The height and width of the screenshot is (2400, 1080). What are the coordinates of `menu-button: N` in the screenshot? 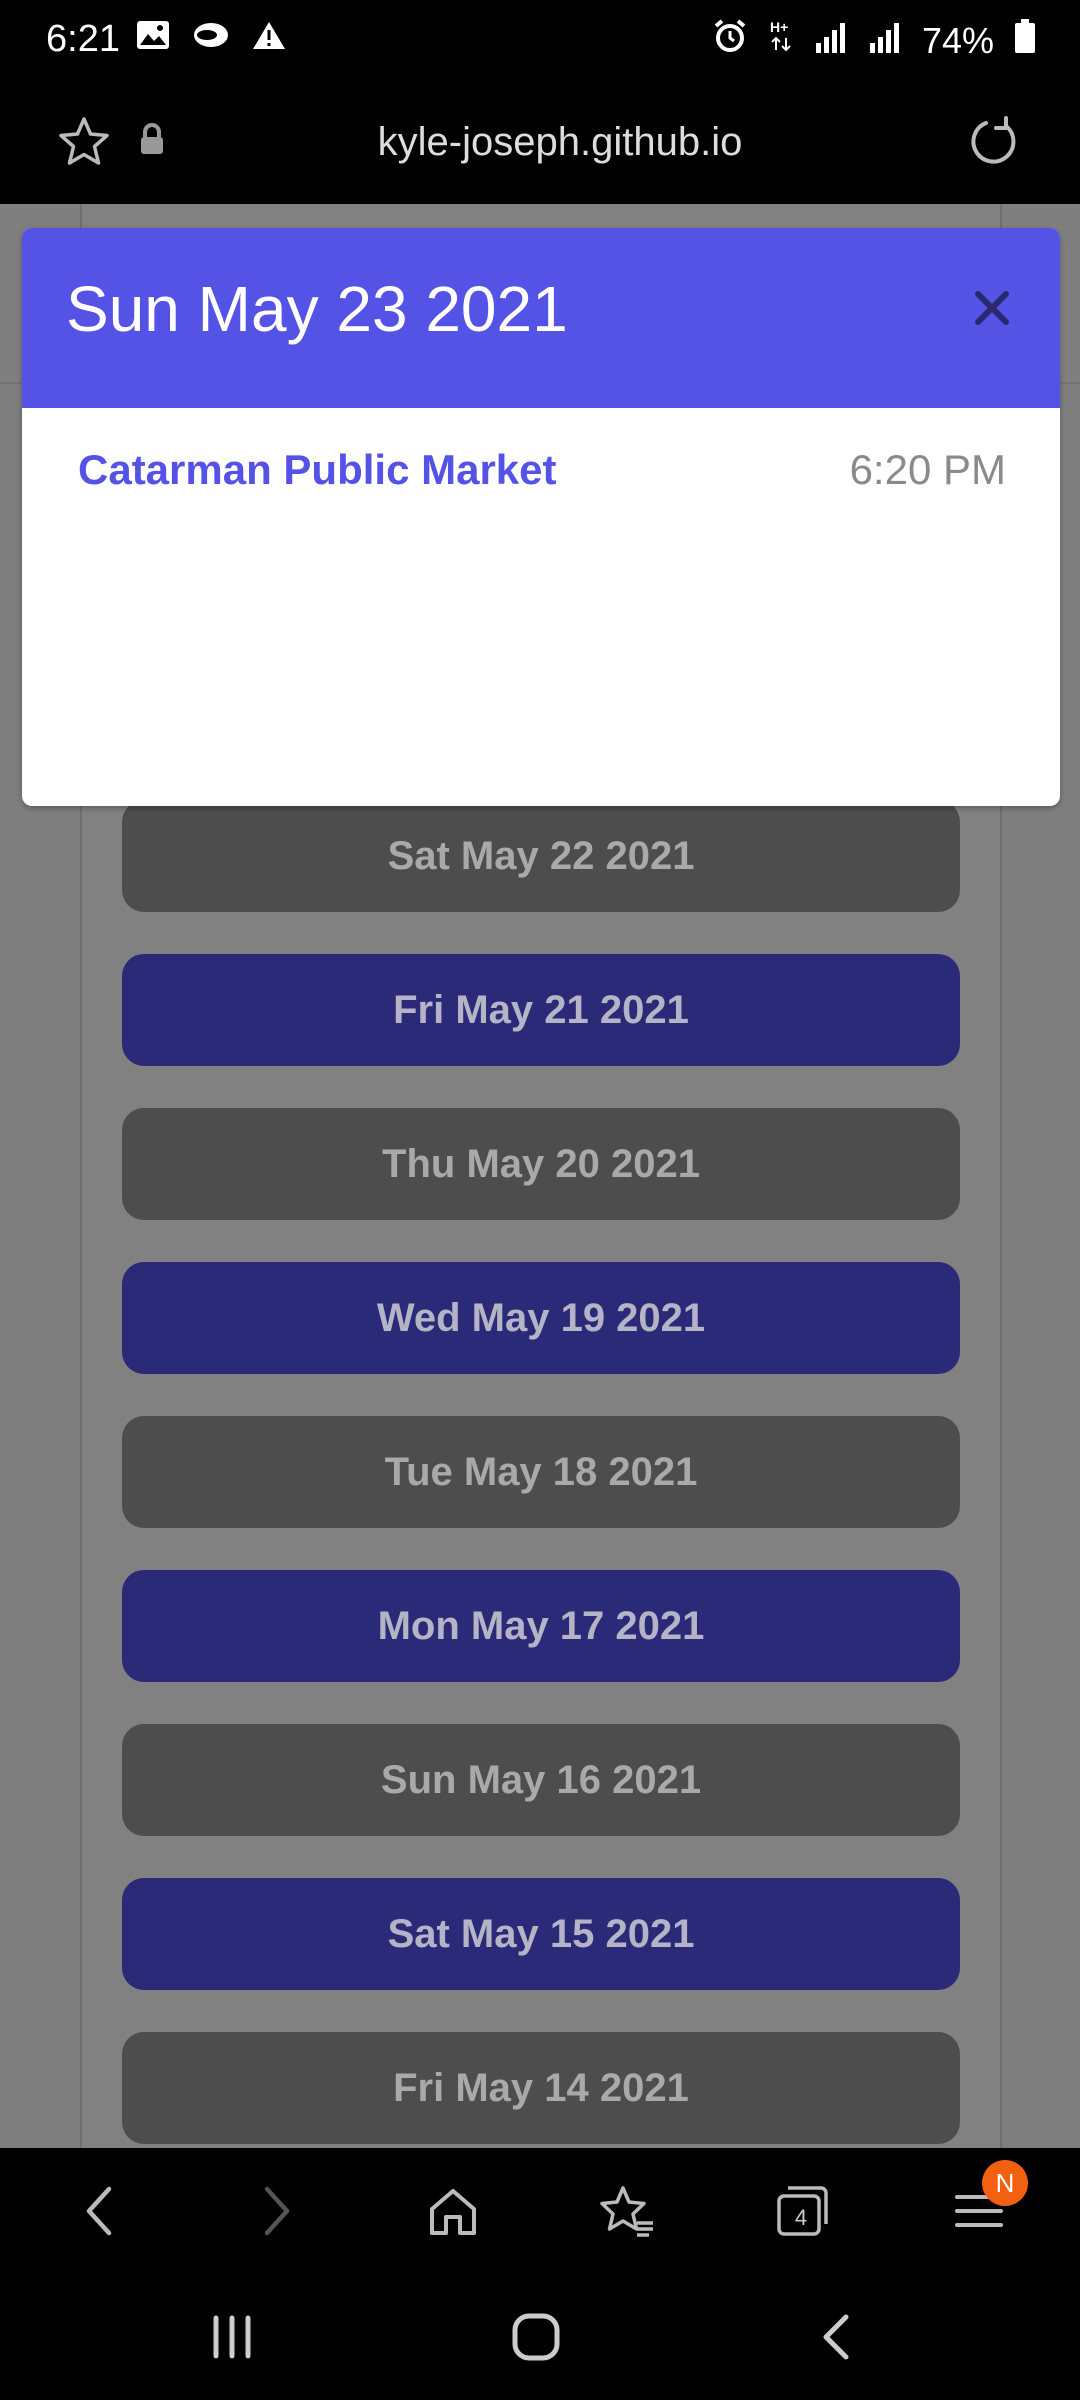 It's located at (986, 2204).